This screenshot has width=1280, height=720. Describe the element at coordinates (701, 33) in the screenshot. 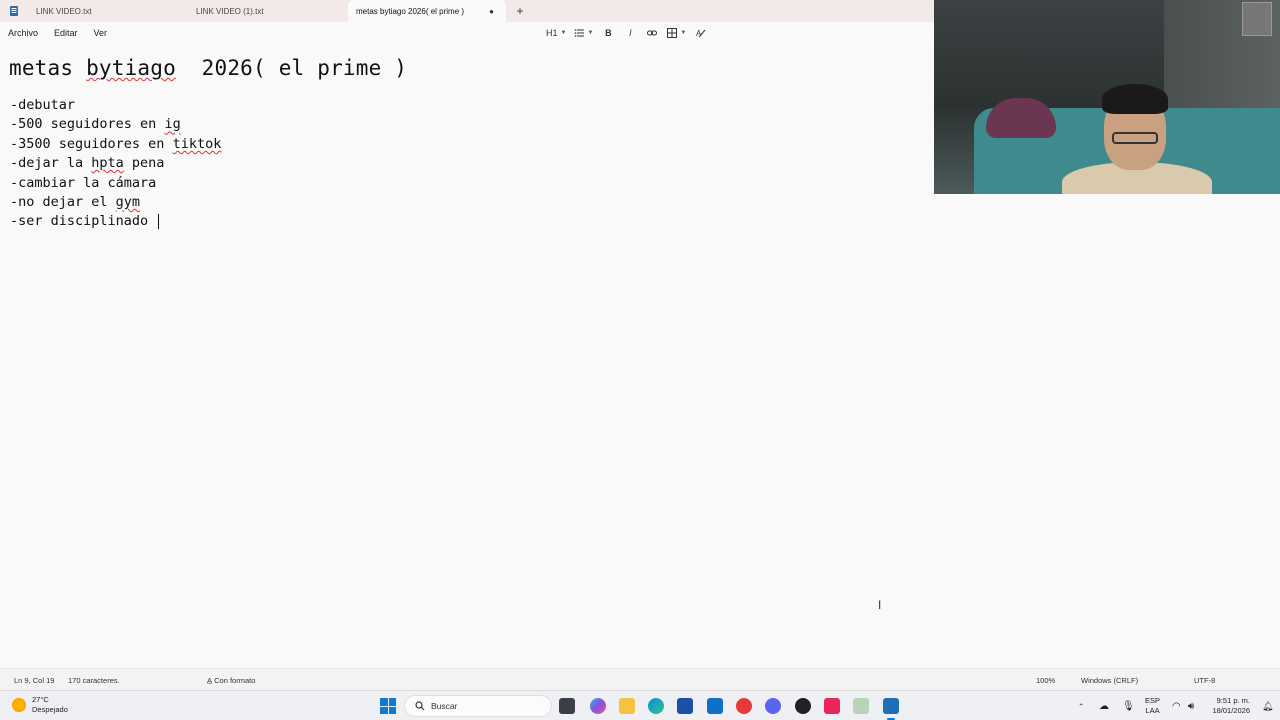

I see `clear-format-icon: A` at that location.